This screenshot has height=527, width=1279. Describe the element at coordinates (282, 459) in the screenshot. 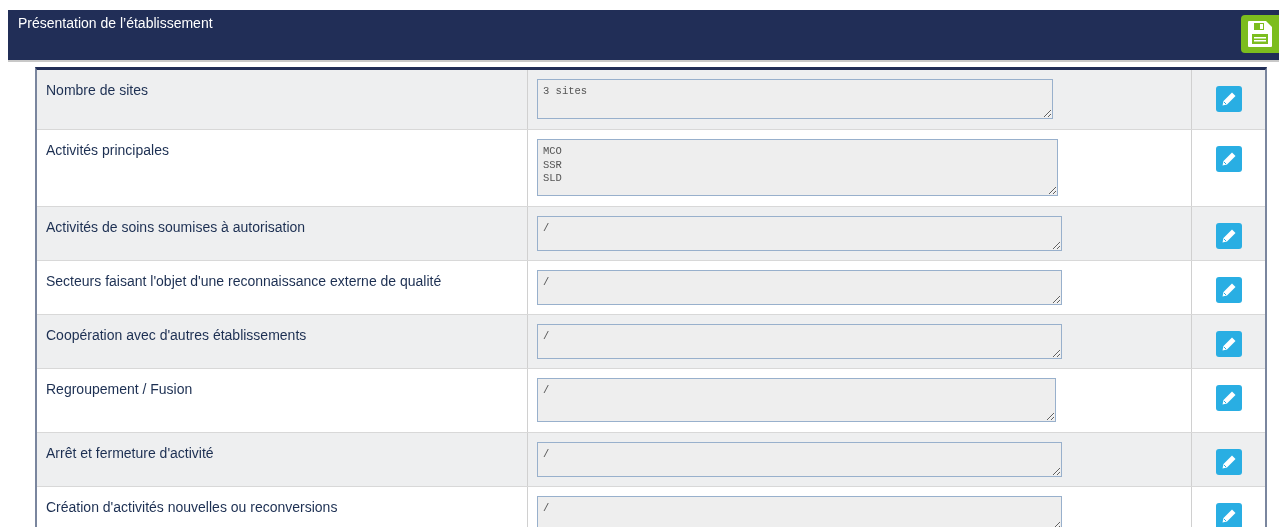

I see `field-label: Arrêt et fermeture d'activité` at that location.